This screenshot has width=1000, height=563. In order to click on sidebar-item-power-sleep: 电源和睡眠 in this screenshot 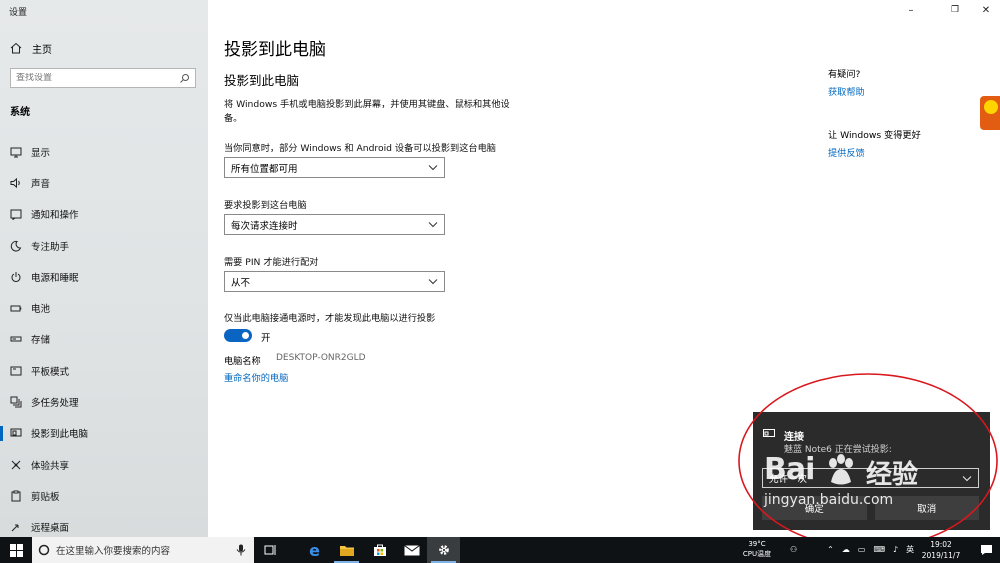, I will do `click(104, 276)`.